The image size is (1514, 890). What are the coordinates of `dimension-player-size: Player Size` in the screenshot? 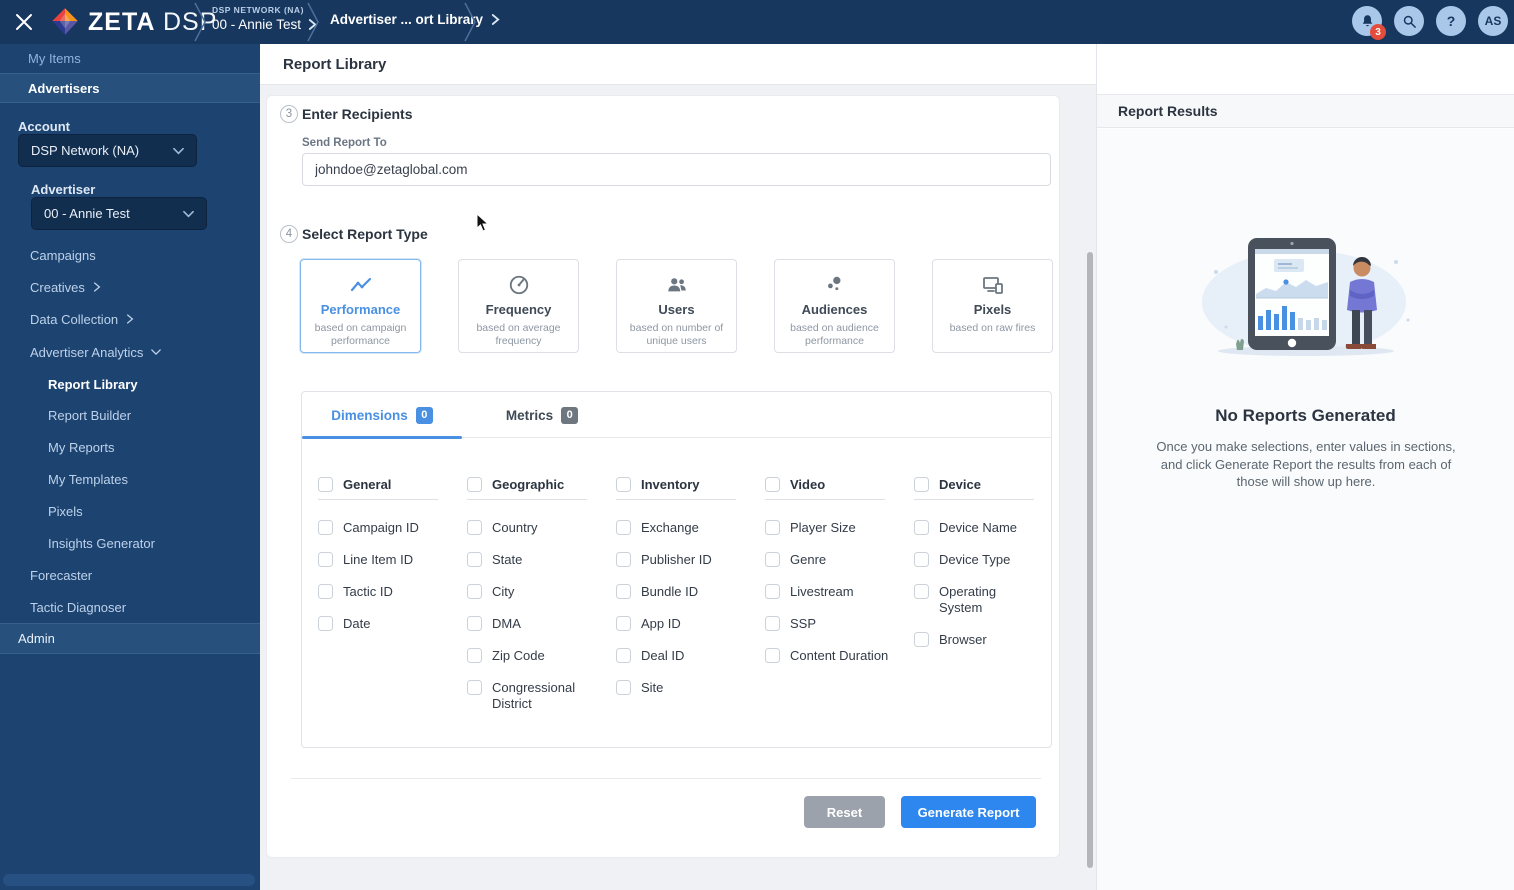 It's located at (832, 528).